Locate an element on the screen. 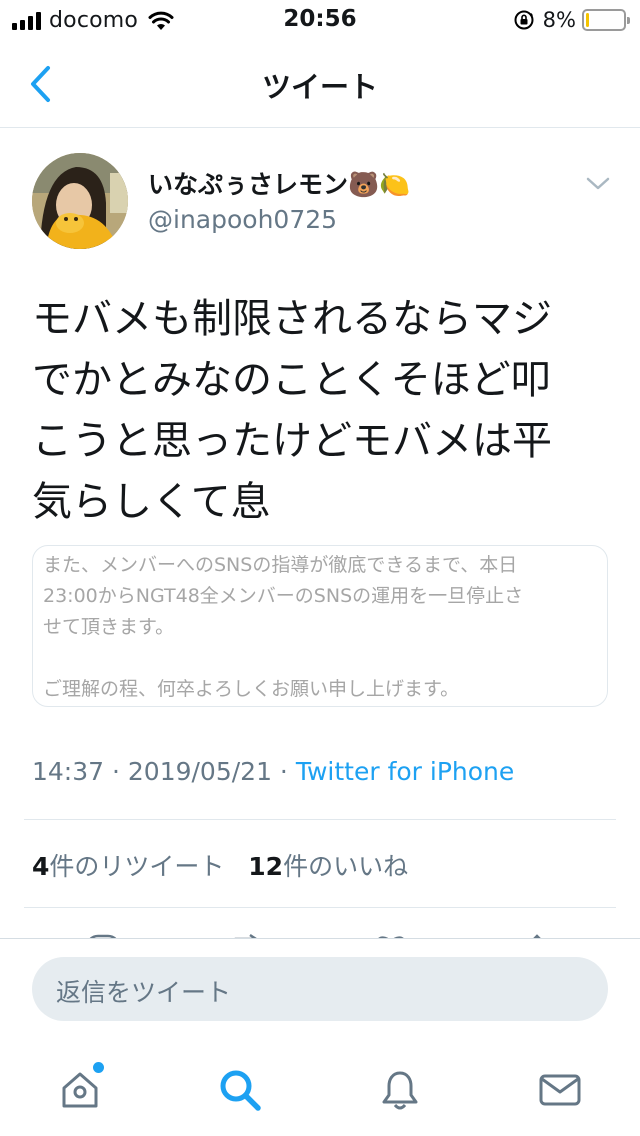  avatar is located at coordinates (80, 201).